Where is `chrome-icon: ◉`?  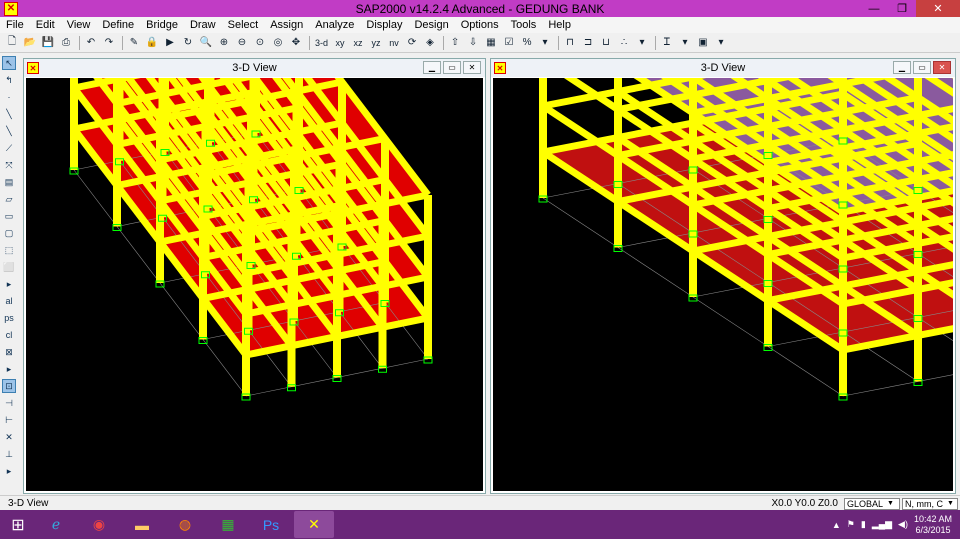 chrome-icon: ◉ is located at coordinates (99, 524).